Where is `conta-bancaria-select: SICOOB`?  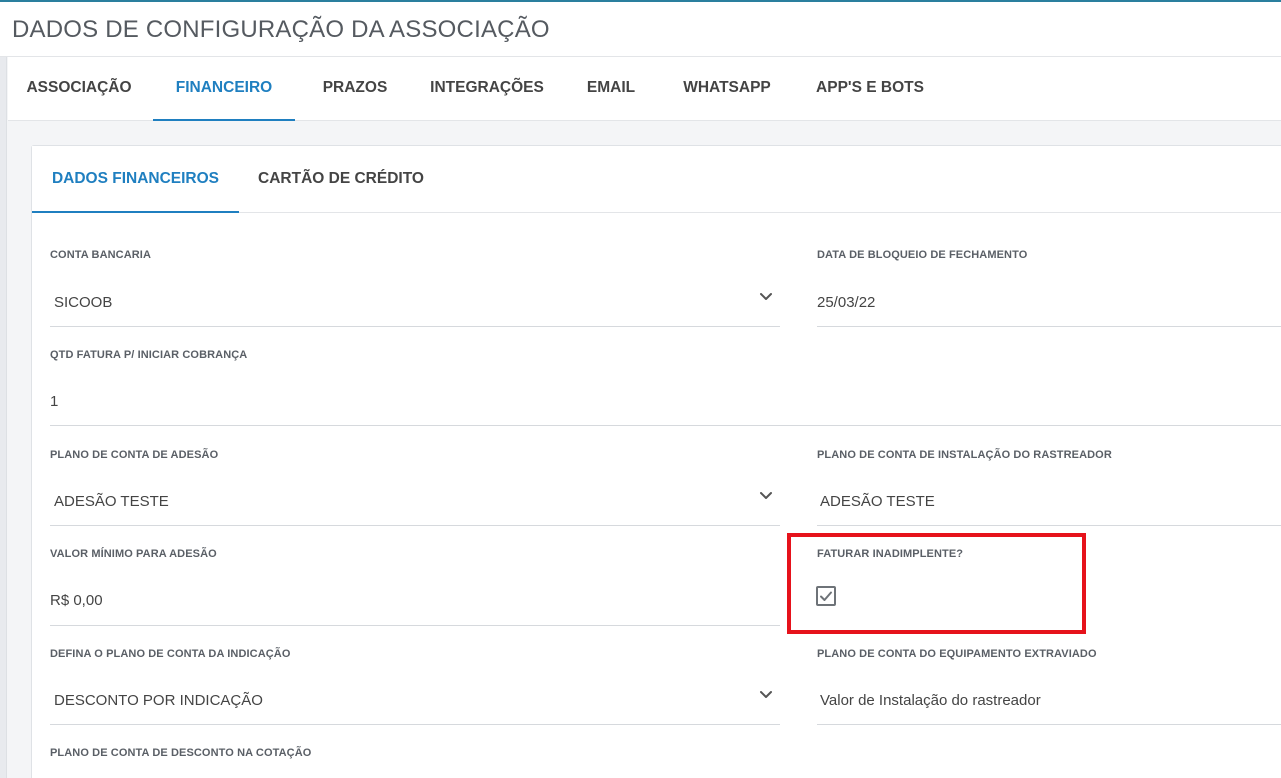
conta-bancaria-select: SICOOB is located at coordinates (83, 302).